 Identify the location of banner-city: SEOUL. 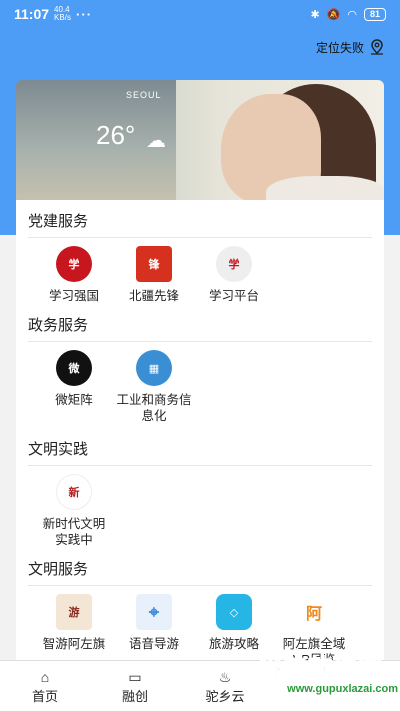
(144, 95).